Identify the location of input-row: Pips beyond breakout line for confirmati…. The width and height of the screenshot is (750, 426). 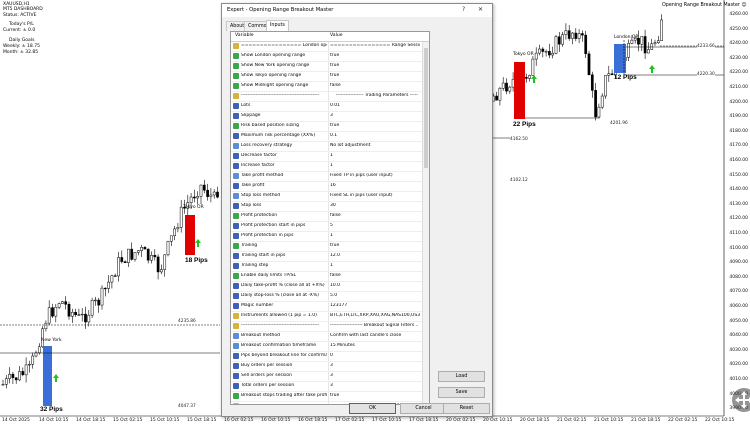
(326, 357).